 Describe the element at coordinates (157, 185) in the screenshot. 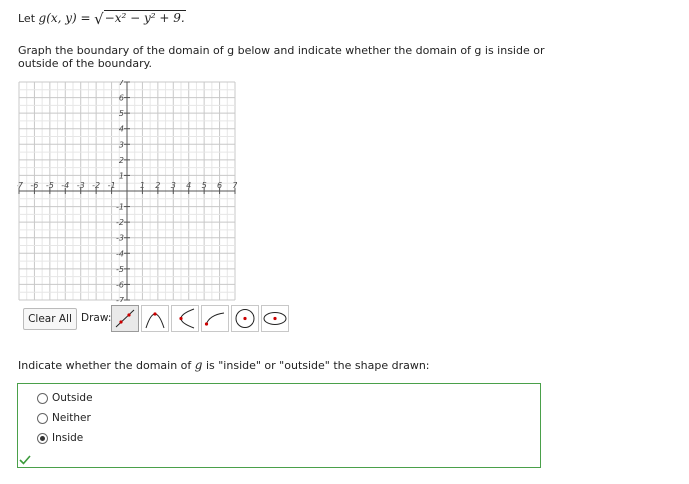

I see `x-tick-label: 2` at that location.